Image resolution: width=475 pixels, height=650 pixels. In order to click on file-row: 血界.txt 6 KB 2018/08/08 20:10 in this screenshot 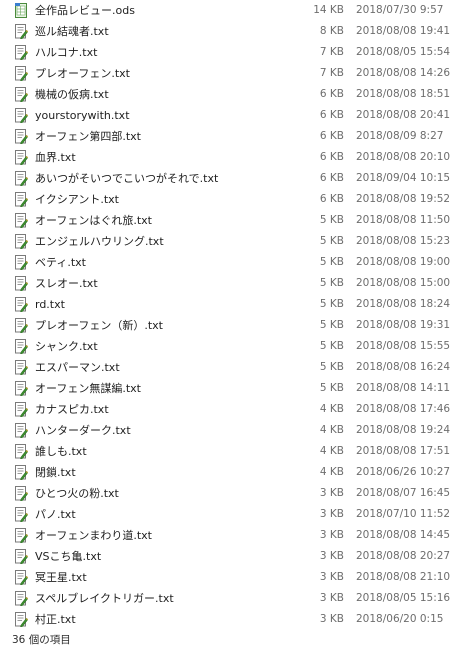, I will do `click(237, 157)`.